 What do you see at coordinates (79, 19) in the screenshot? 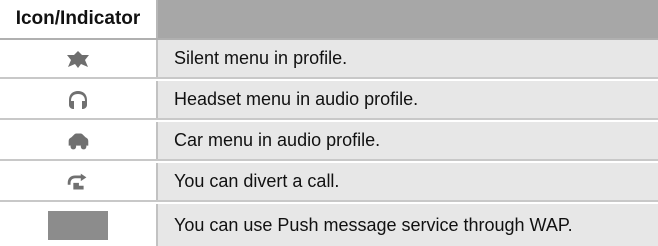
I see `icon-indicator-column-header: Icon/Indicator` at bounding box center [79, 19].